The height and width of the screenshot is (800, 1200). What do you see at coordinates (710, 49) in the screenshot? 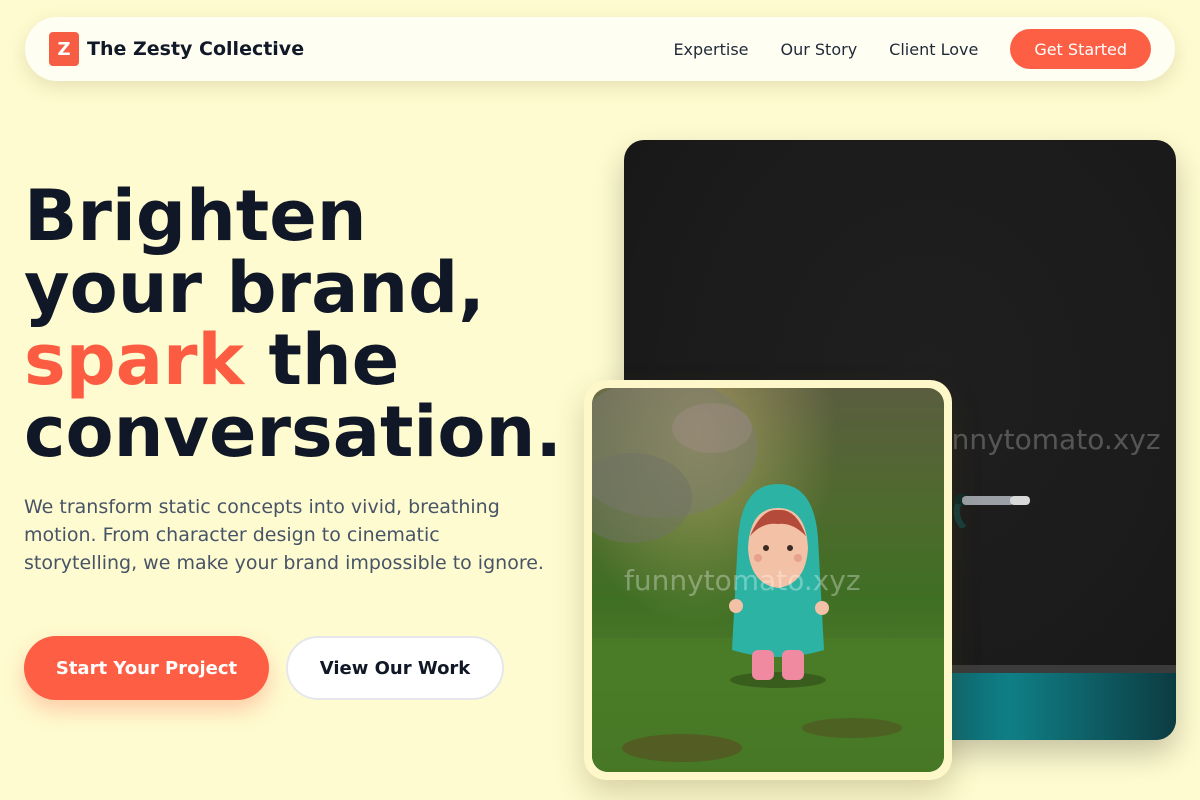
I see `nav-link-expertise: Expertise` at bounding box center [710, 49].